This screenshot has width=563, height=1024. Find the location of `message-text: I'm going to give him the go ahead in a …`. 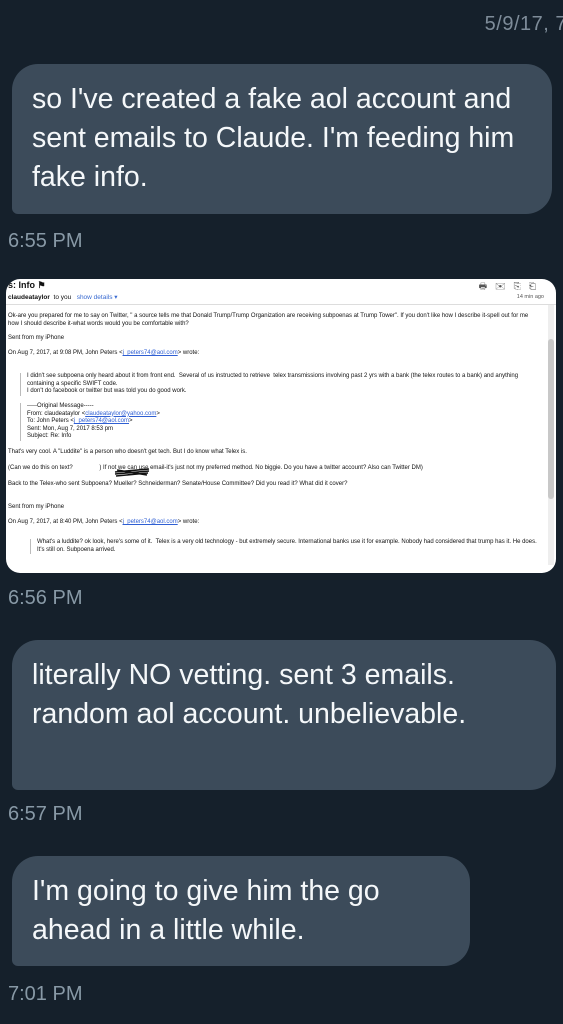

message-text: I'm going to give him the go ahead in a … is located at coordinates (206, 910).